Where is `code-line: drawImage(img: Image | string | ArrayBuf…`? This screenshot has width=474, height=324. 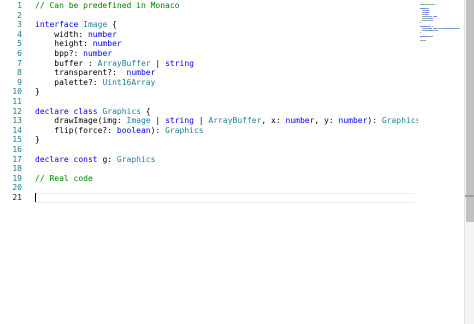 code-line: drawImage(img: Image | string | ArrayBuf… is located at coordinates (227, 121).